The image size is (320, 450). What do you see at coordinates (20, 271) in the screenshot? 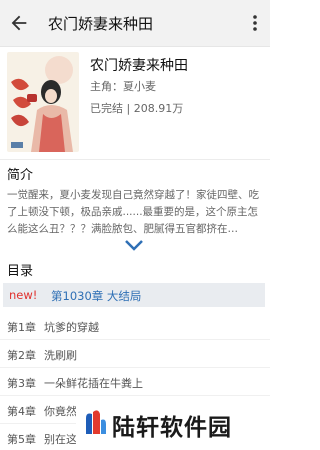
I see `toc-heading: 目录` at bounding box center [20, 271].